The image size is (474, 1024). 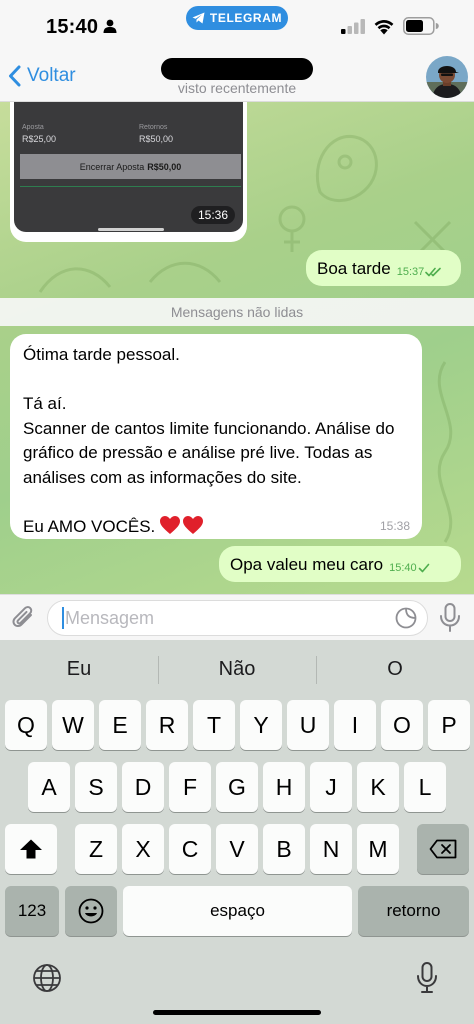 I want to click on wifi-icon, so click(x=384, y=27).